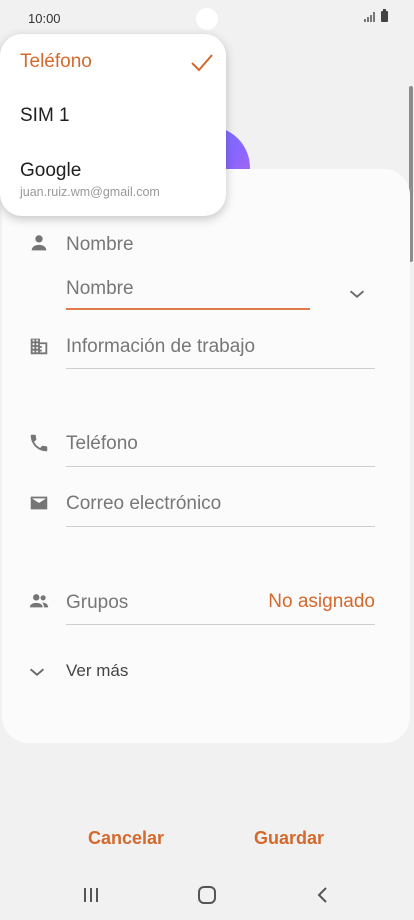 Image resolution: width=414 pixels, height=920 pixels. What do you see at coordinates (39, 601) in the screenshot?
I see `group-icon` at bounding box center [39, 601].